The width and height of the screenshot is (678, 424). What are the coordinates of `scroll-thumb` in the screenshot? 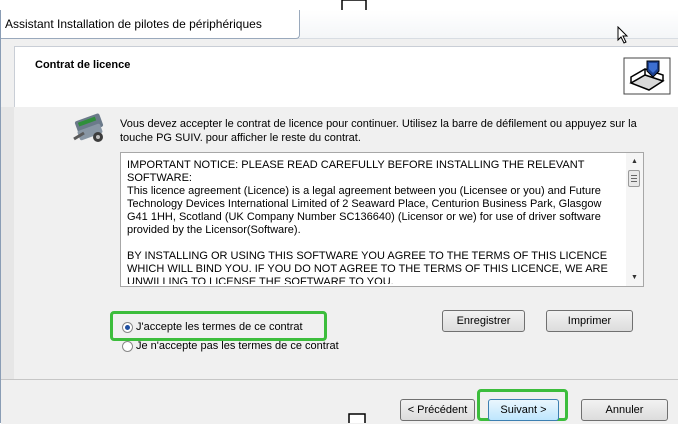 It's located at (634, 178).